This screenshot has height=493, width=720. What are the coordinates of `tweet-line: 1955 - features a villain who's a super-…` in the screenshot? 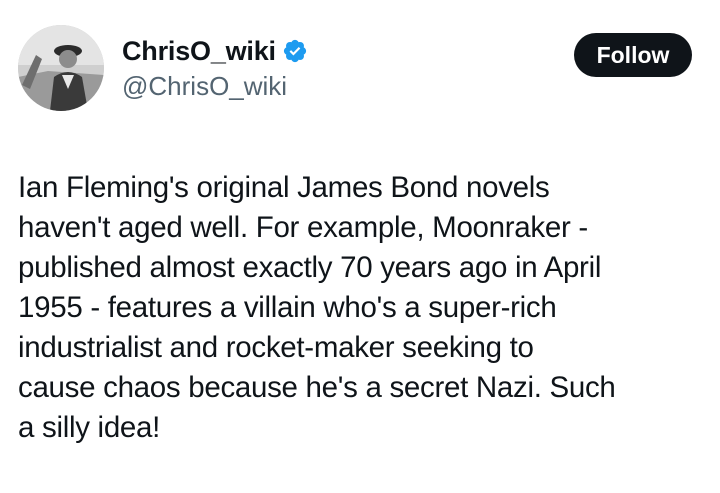 It's located at (287, 307).